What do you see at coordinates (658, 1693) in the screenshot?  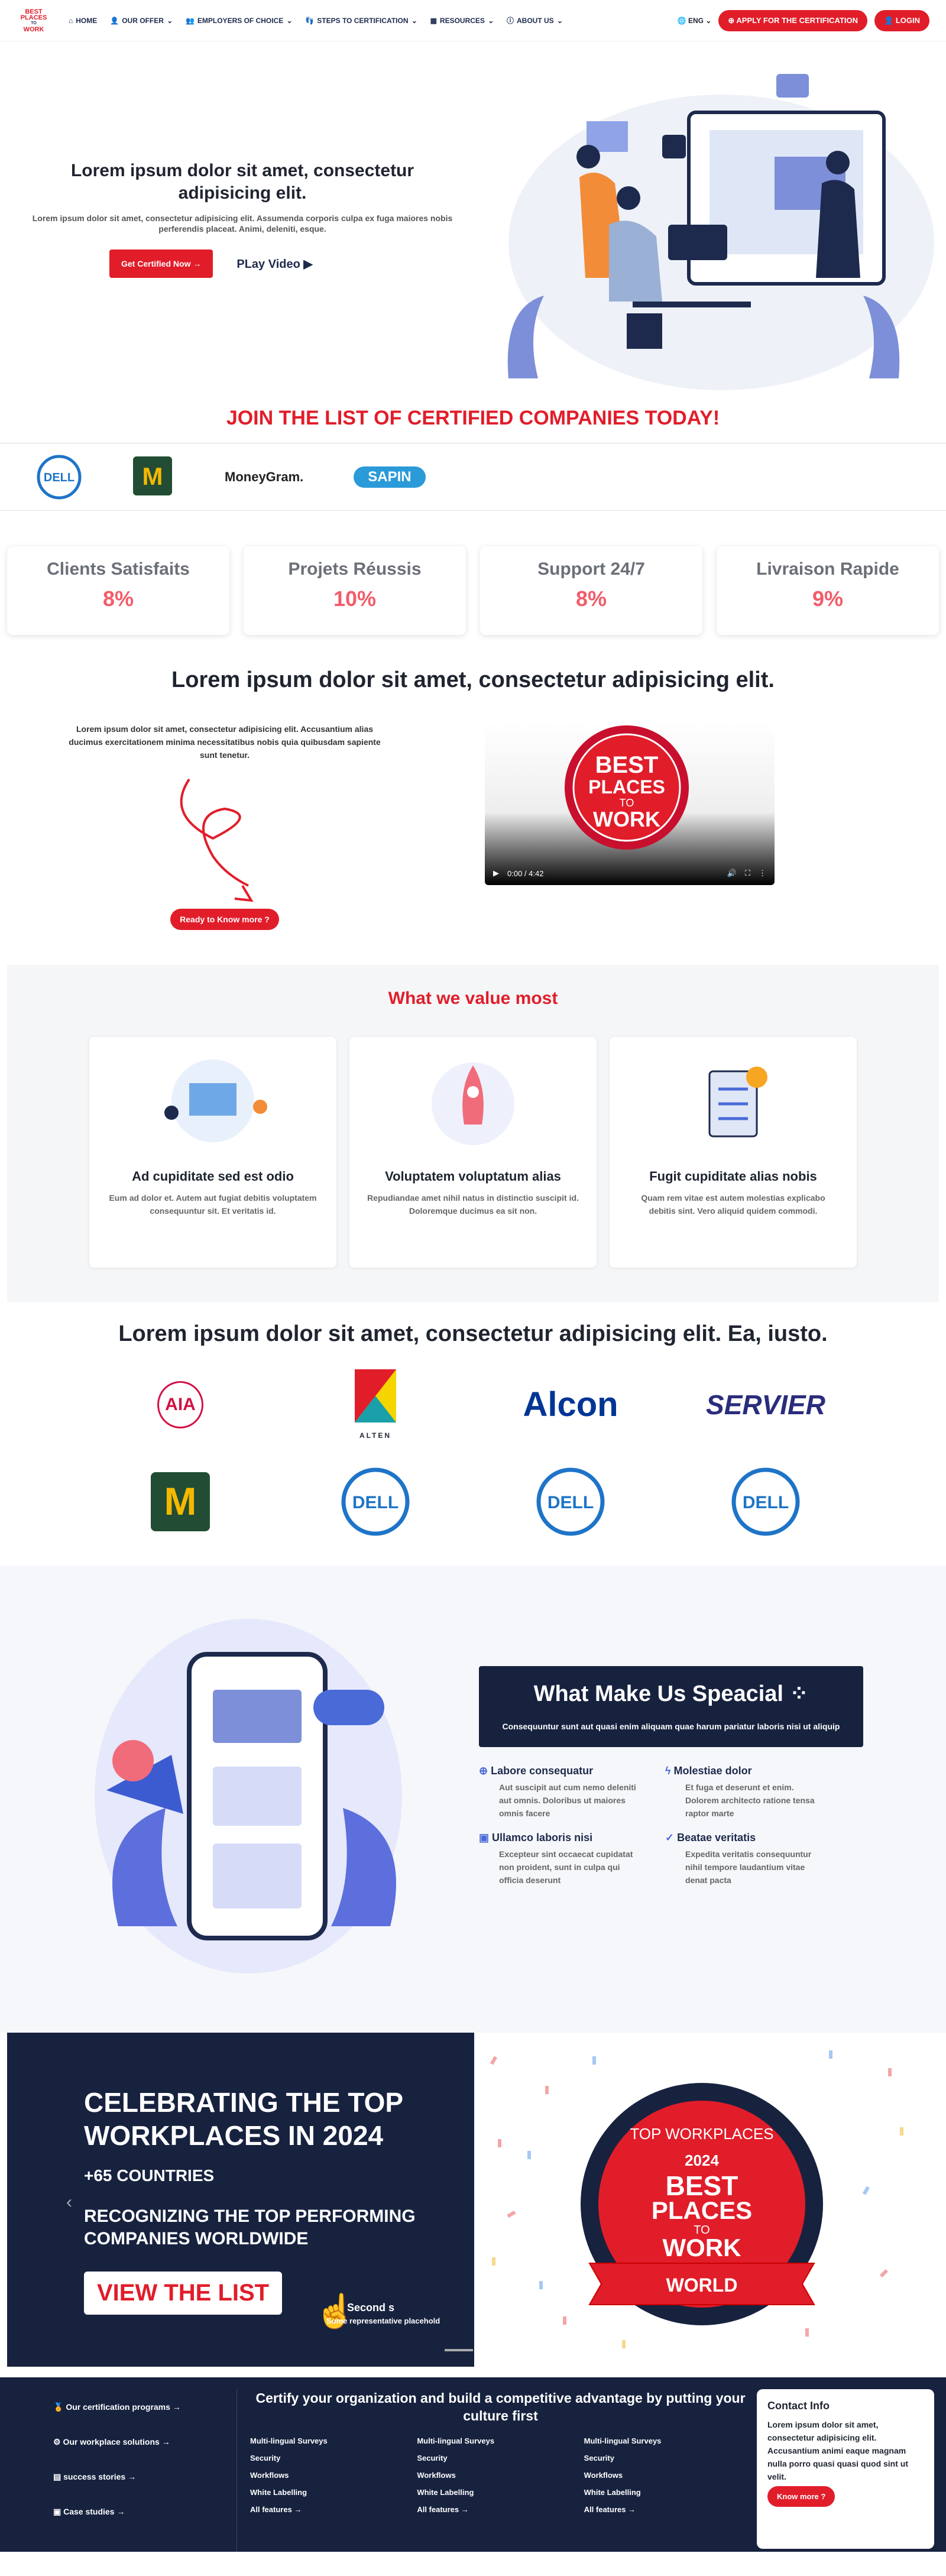 I see `special-title: What Make Us Speacial` at bounding box center [658, 1693].